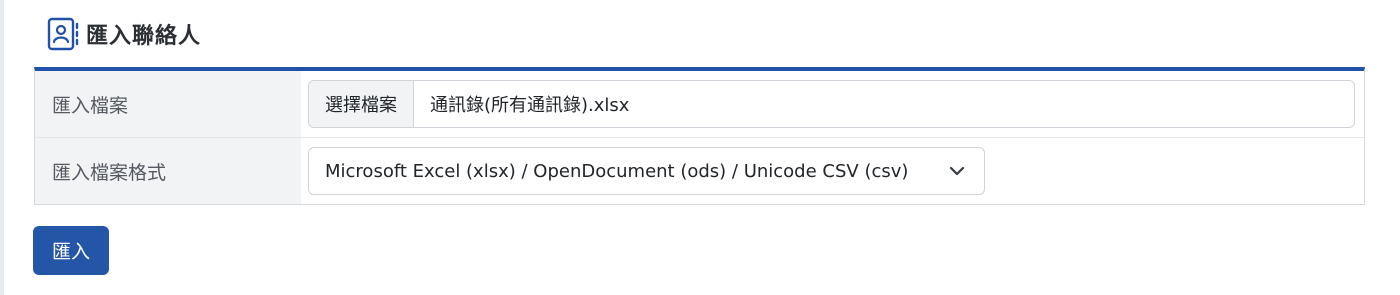 This screenshot has height=295, width=1400. I want to click on choose-file-button: 選擇檔案, so click(361, 104).